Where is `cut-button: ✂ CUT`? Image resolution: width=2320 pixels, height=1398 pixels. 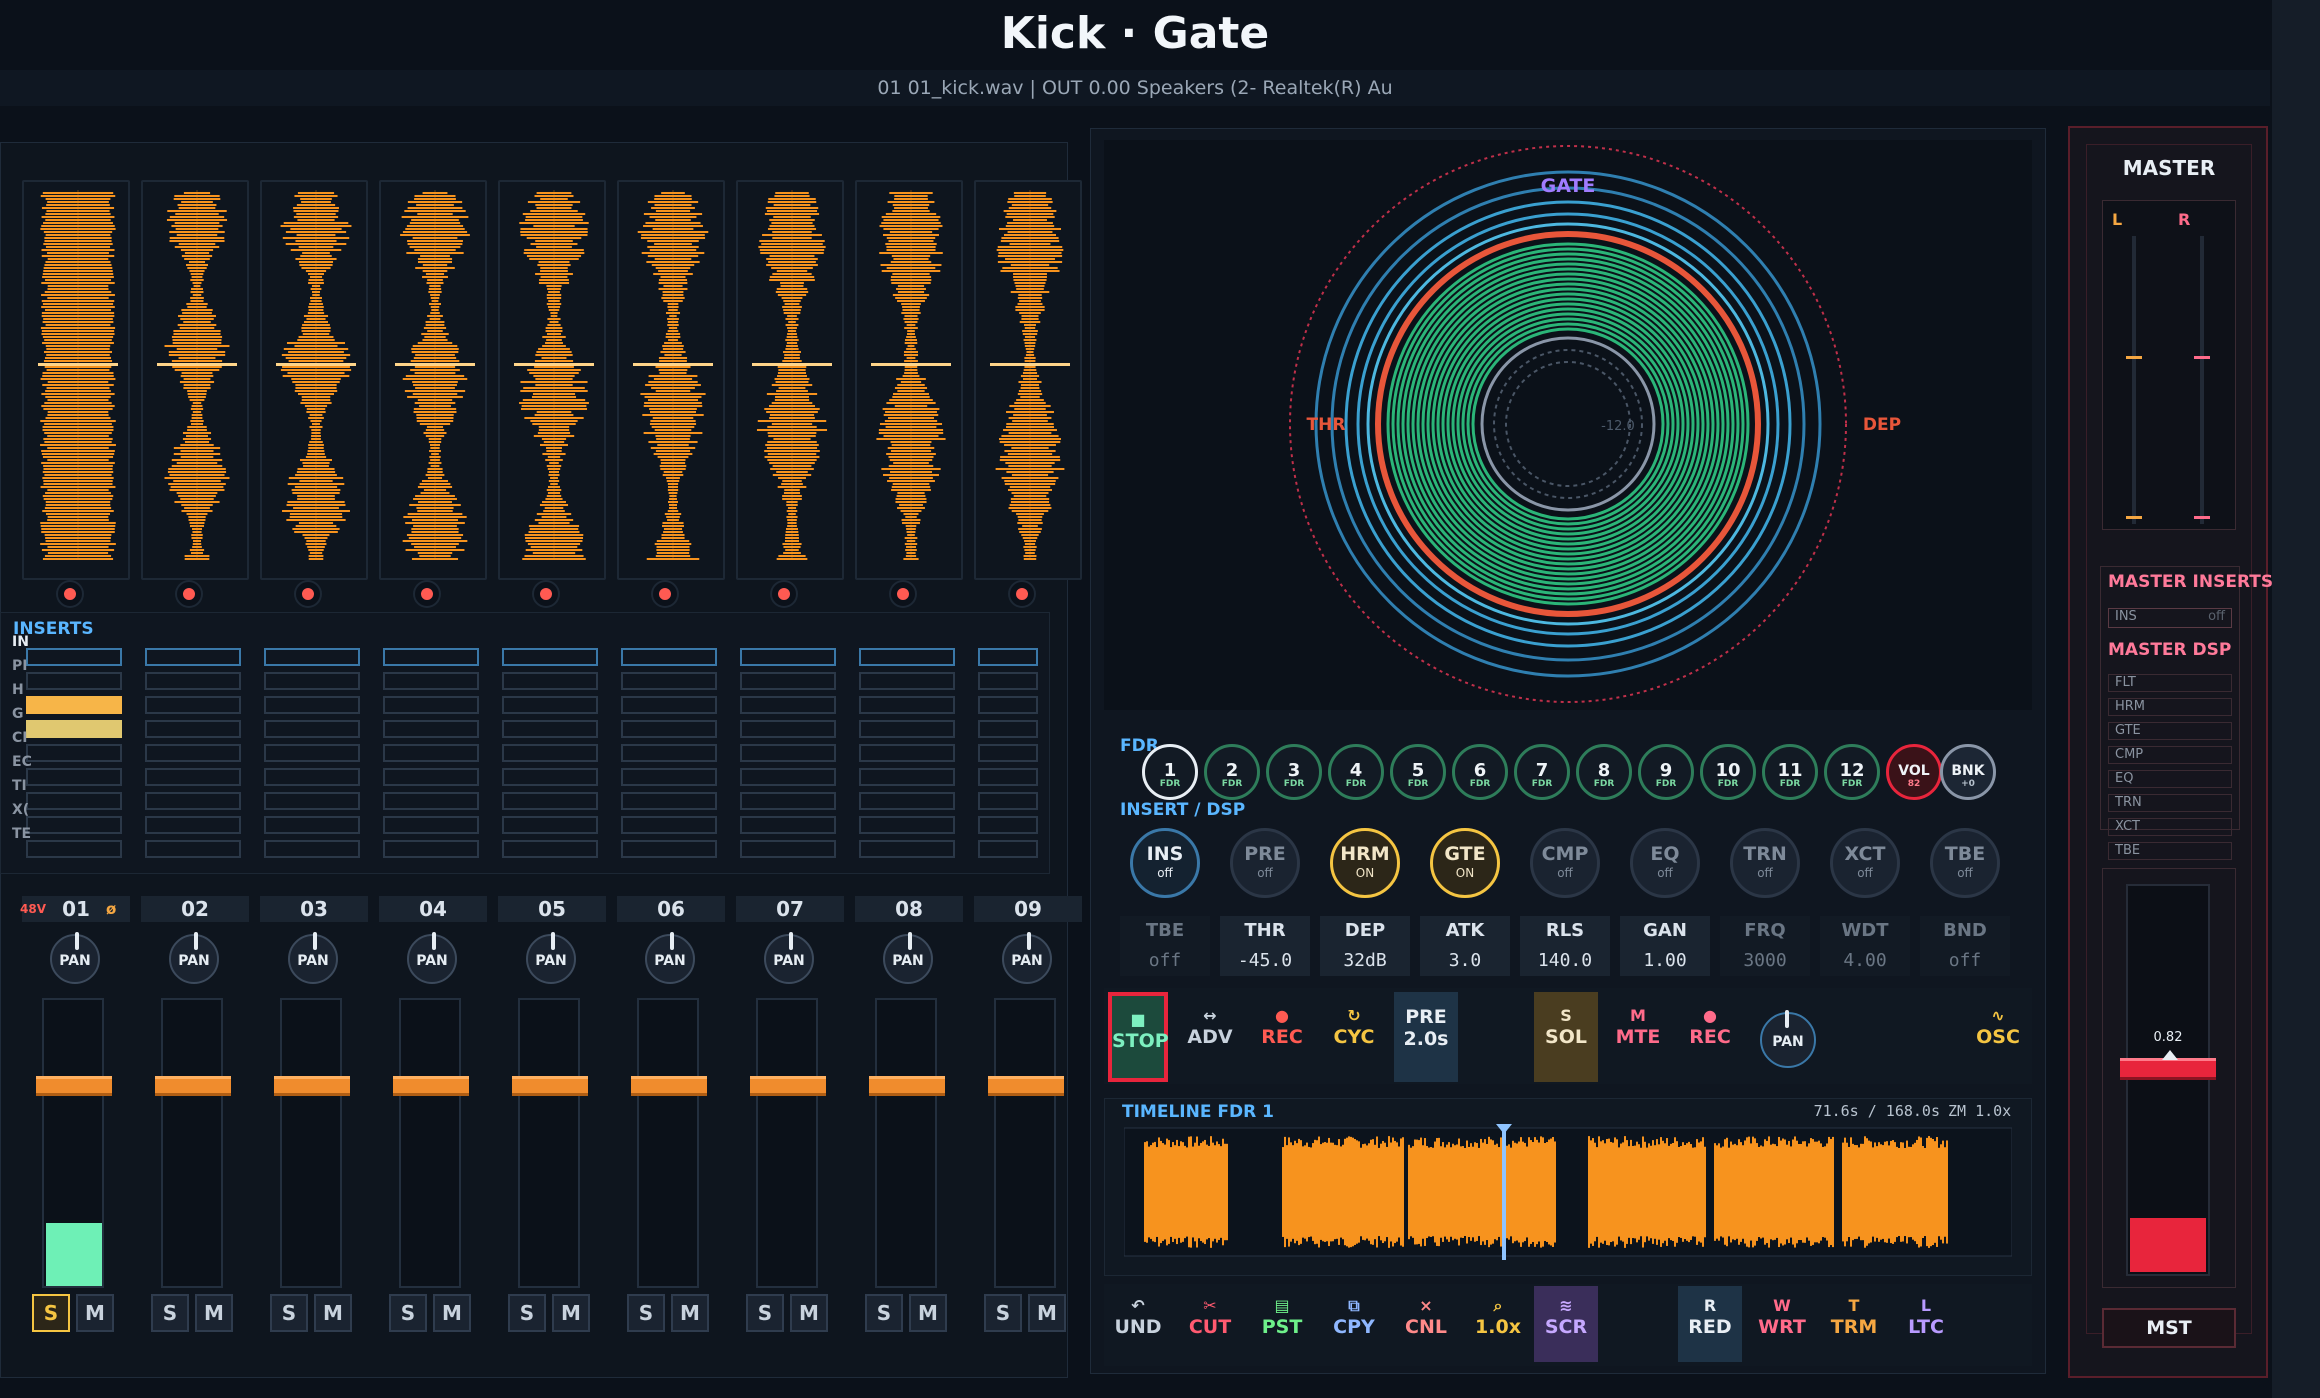 cut-button: ✂ CUT is located at coordinates (1210, 1324).